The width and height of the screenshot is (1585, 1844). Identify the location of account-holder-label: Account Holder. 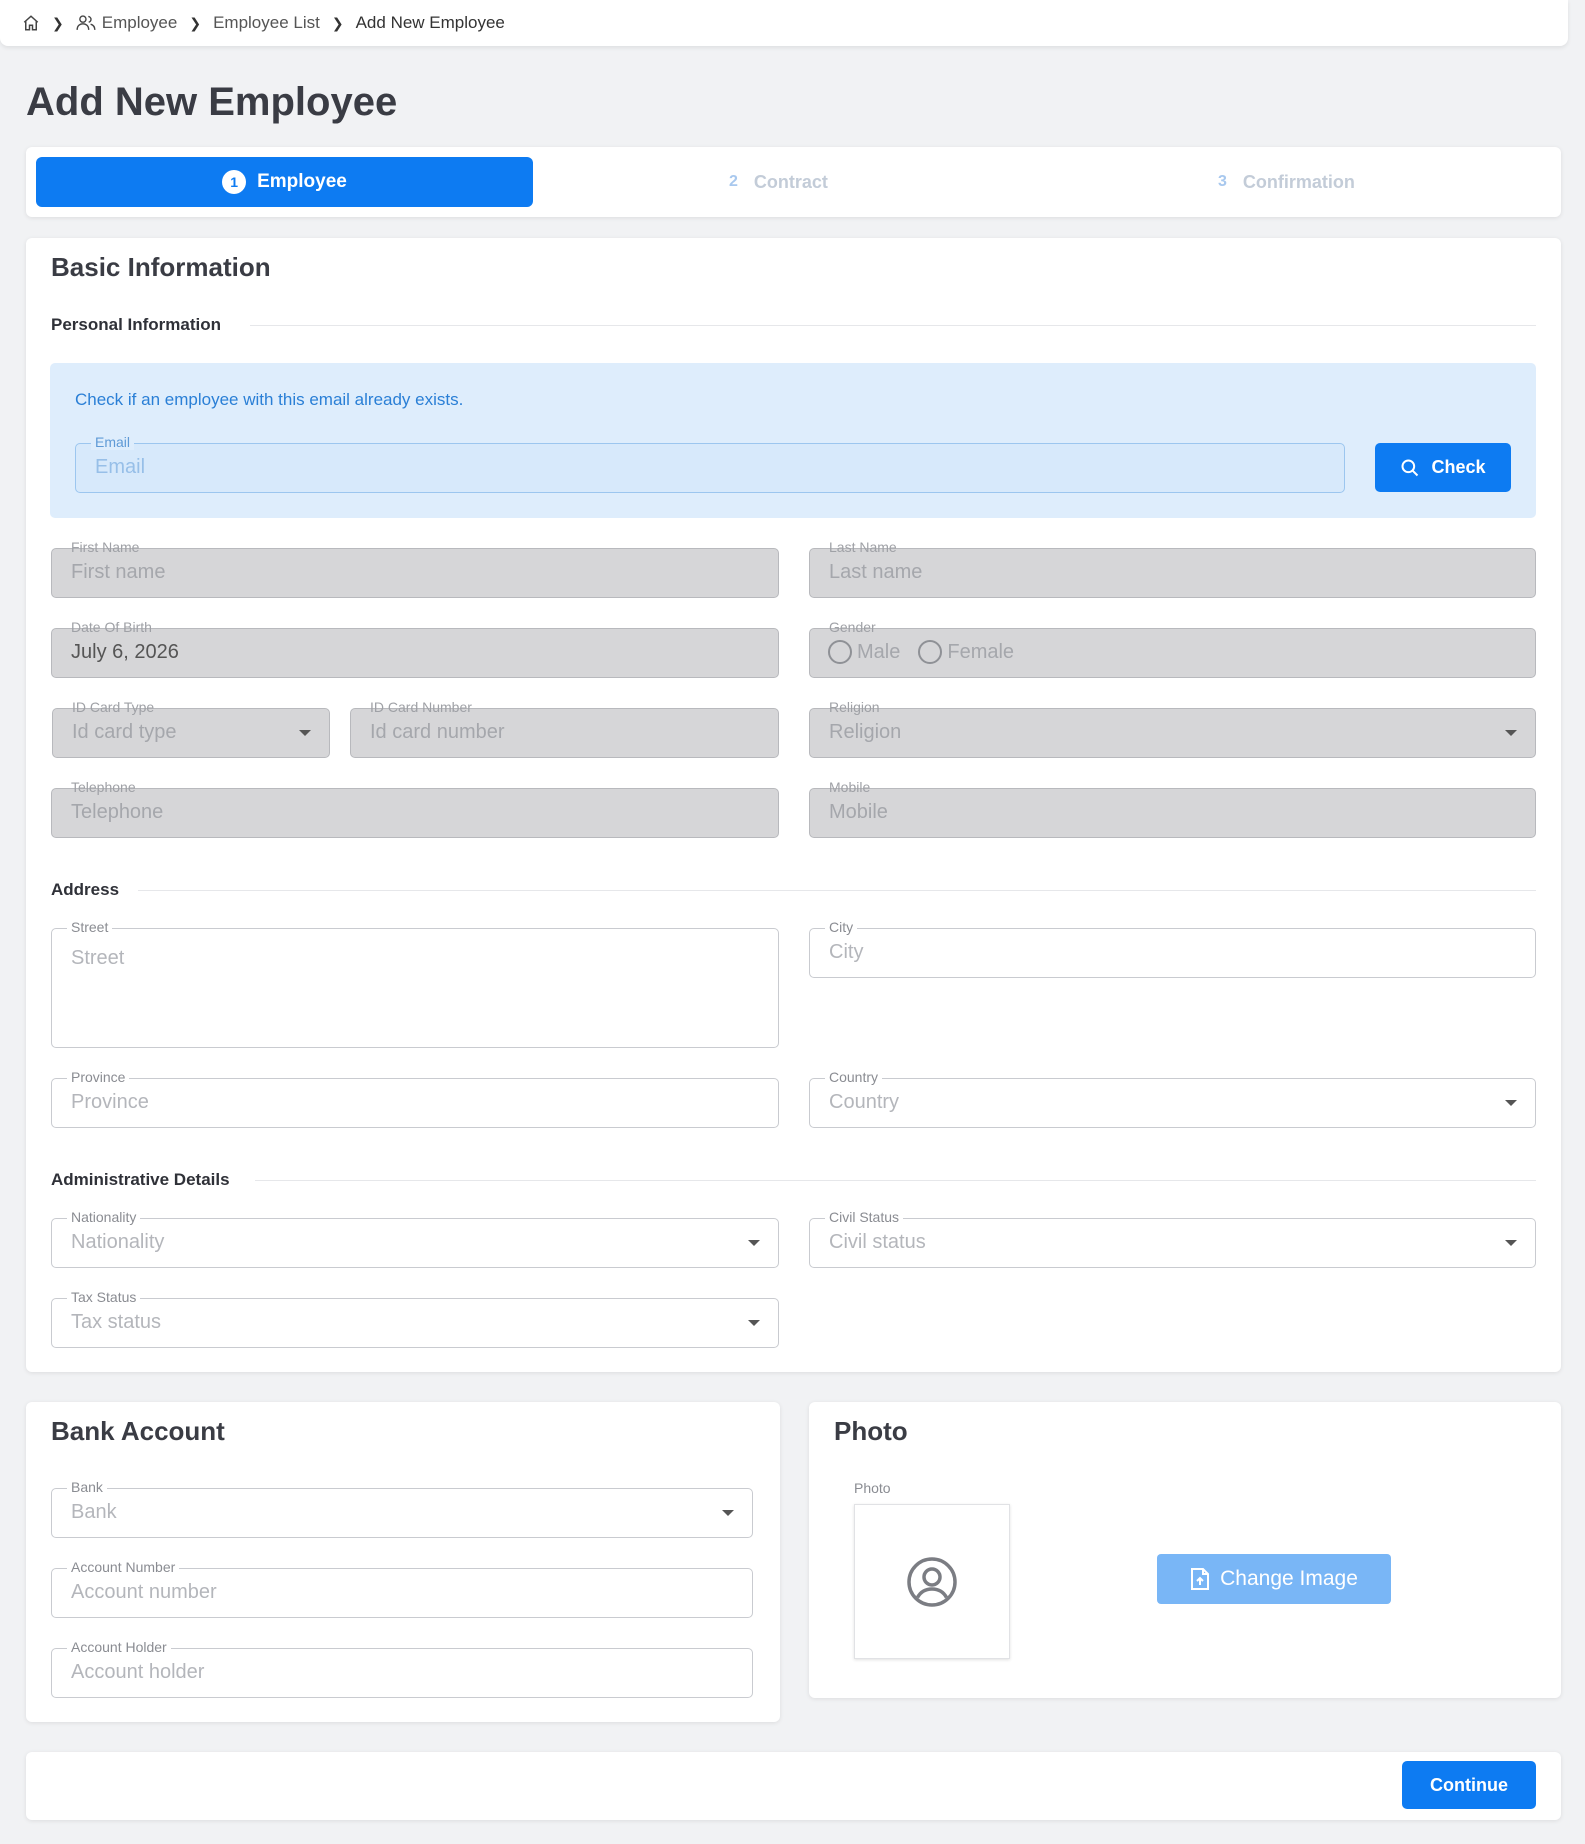
(119, 1647).